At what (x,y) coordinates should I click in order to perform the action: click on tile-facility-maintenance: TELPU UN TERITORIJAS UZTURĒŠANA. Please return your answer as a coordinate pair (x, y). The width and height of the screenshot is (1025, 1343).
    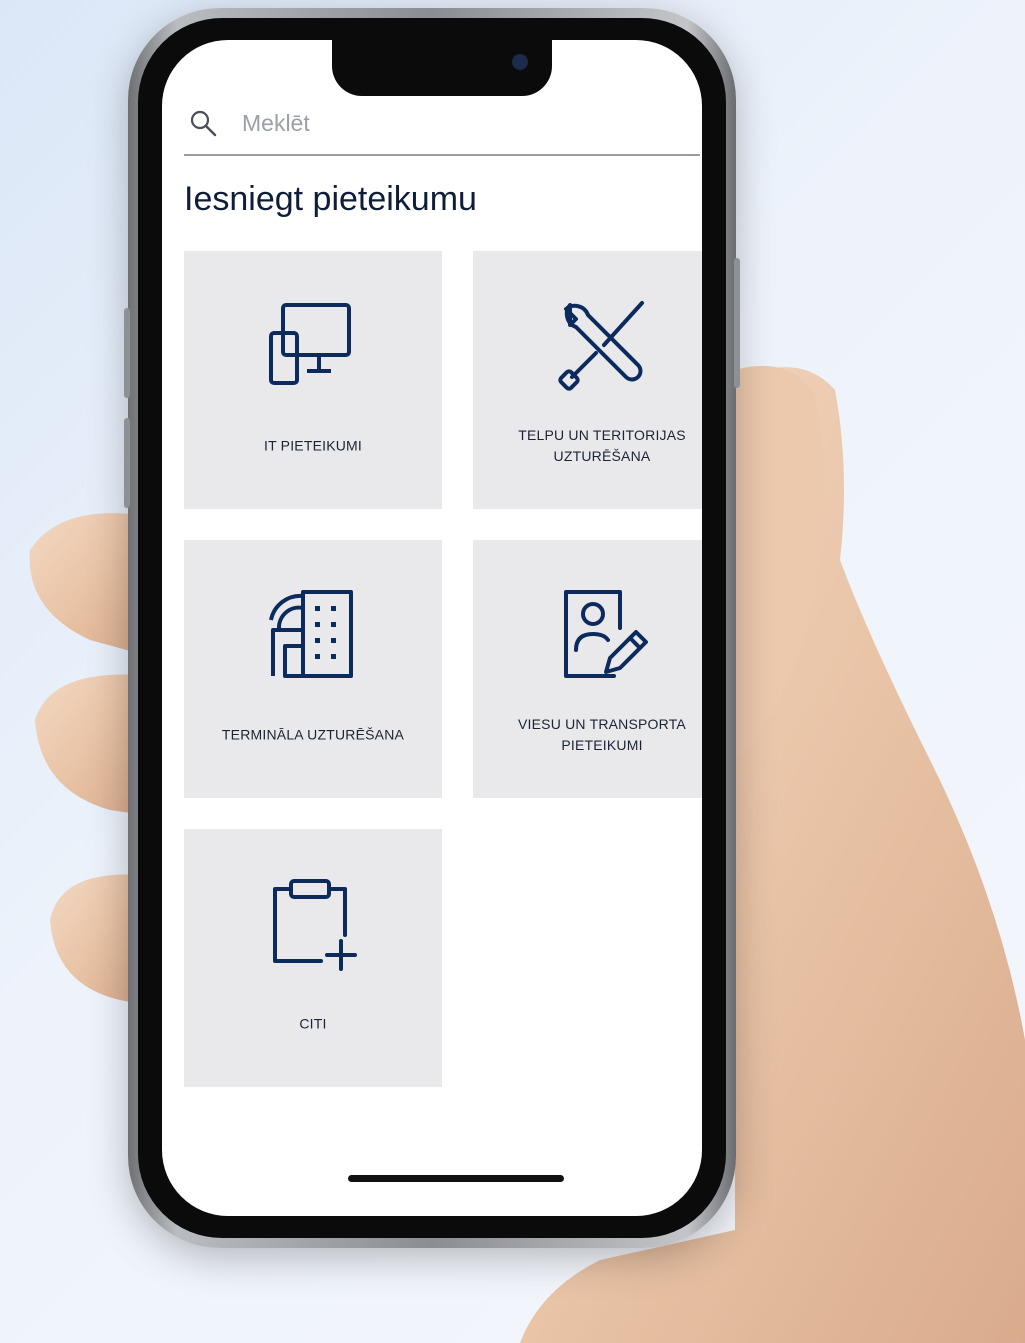
    Looking at the image, I should click on (587, 380).